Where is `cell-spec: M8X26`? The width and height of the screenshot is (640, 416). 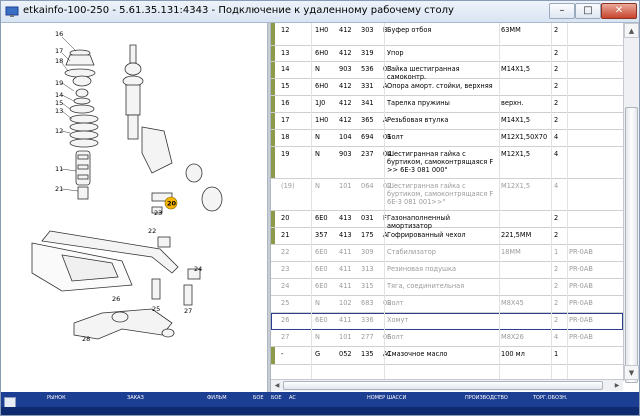 cell-spec: M8X26 is located at coordinates (512, 337).